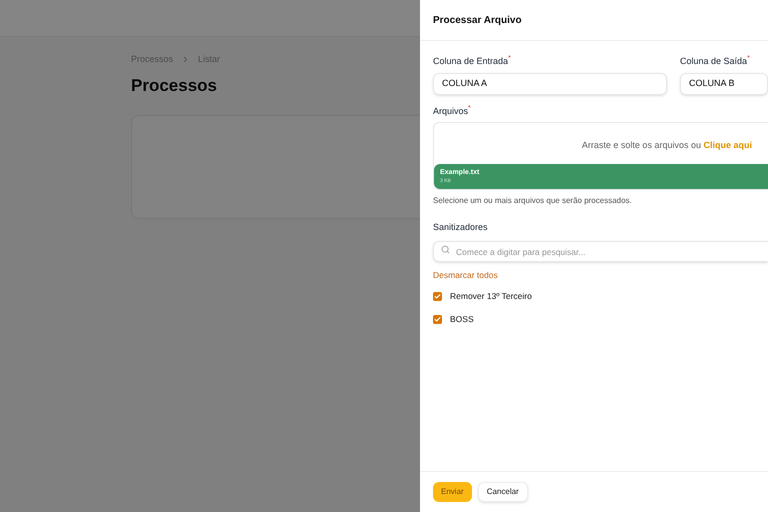 This screenshot has width=768, height=512. Describe the element at coordinates (450, 112) in the screenshot. I see `field-label: Arquivos` at that location.